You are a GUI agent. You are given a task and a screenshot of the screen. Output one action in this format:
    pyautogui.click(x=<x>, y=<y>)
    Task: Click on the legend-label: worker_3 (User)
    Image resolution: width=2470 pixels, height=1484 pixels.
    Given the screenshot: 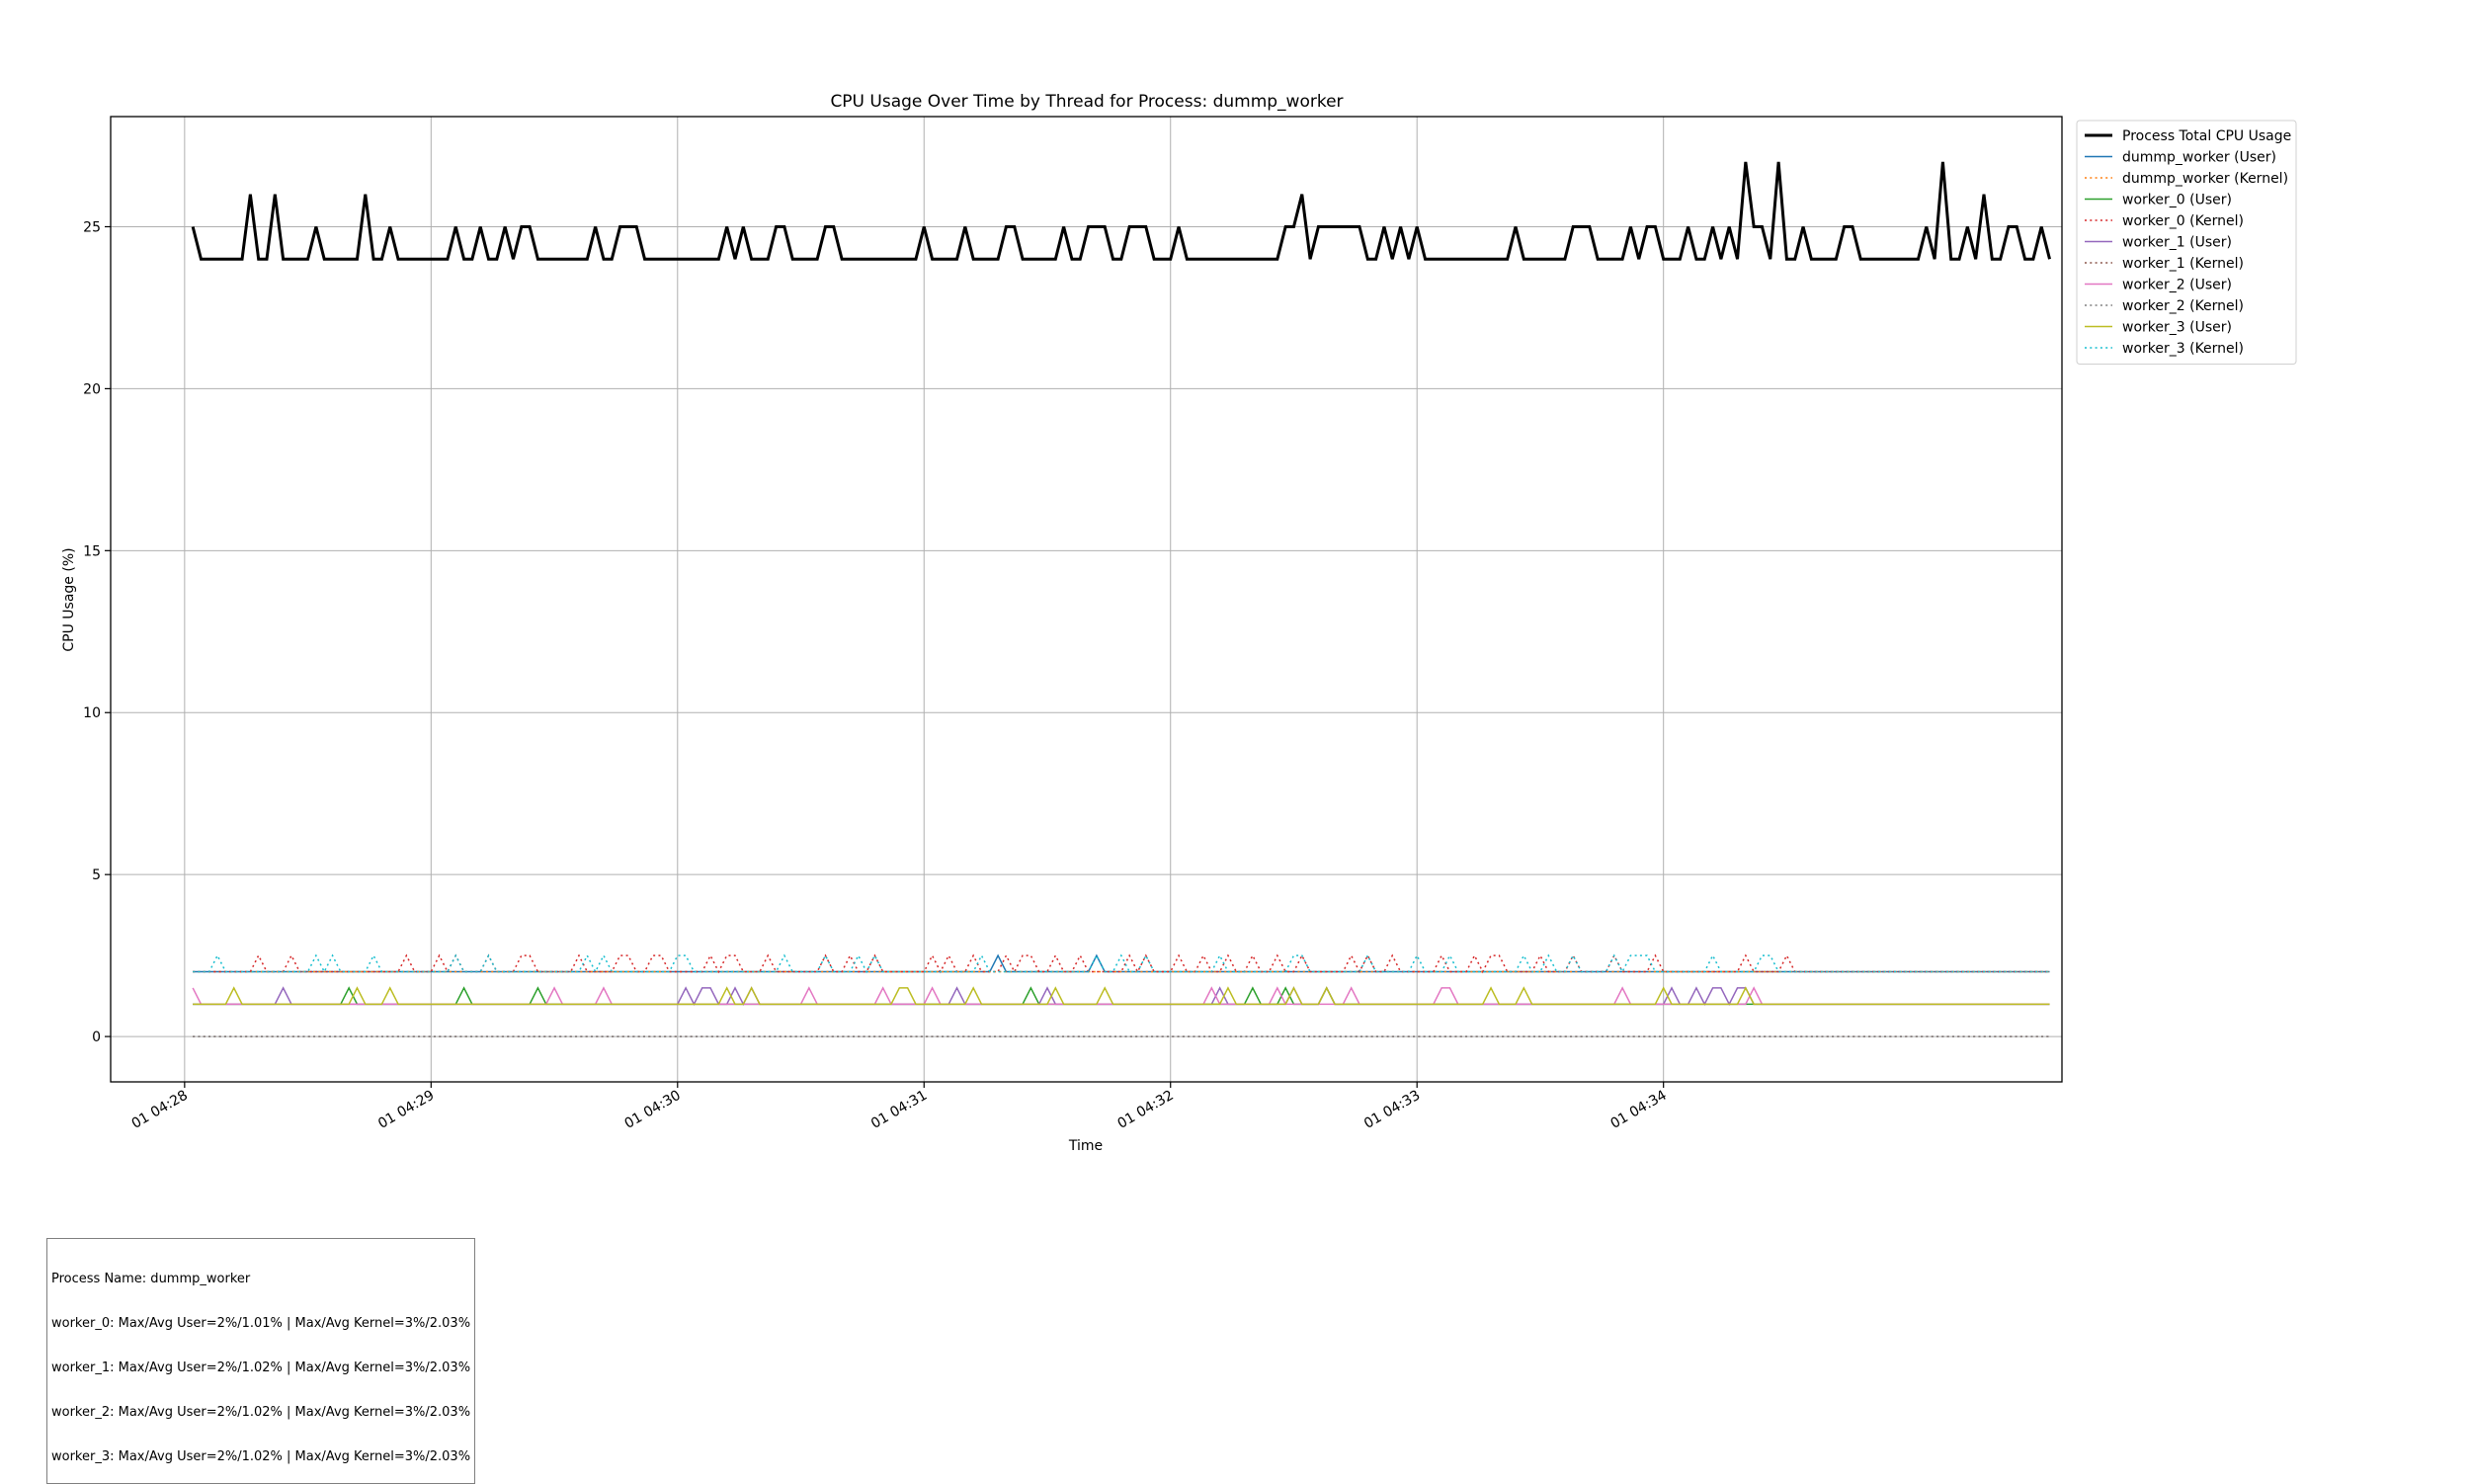 What is the action you would take?
    pyautogui.click(x=2177, y=328)
    